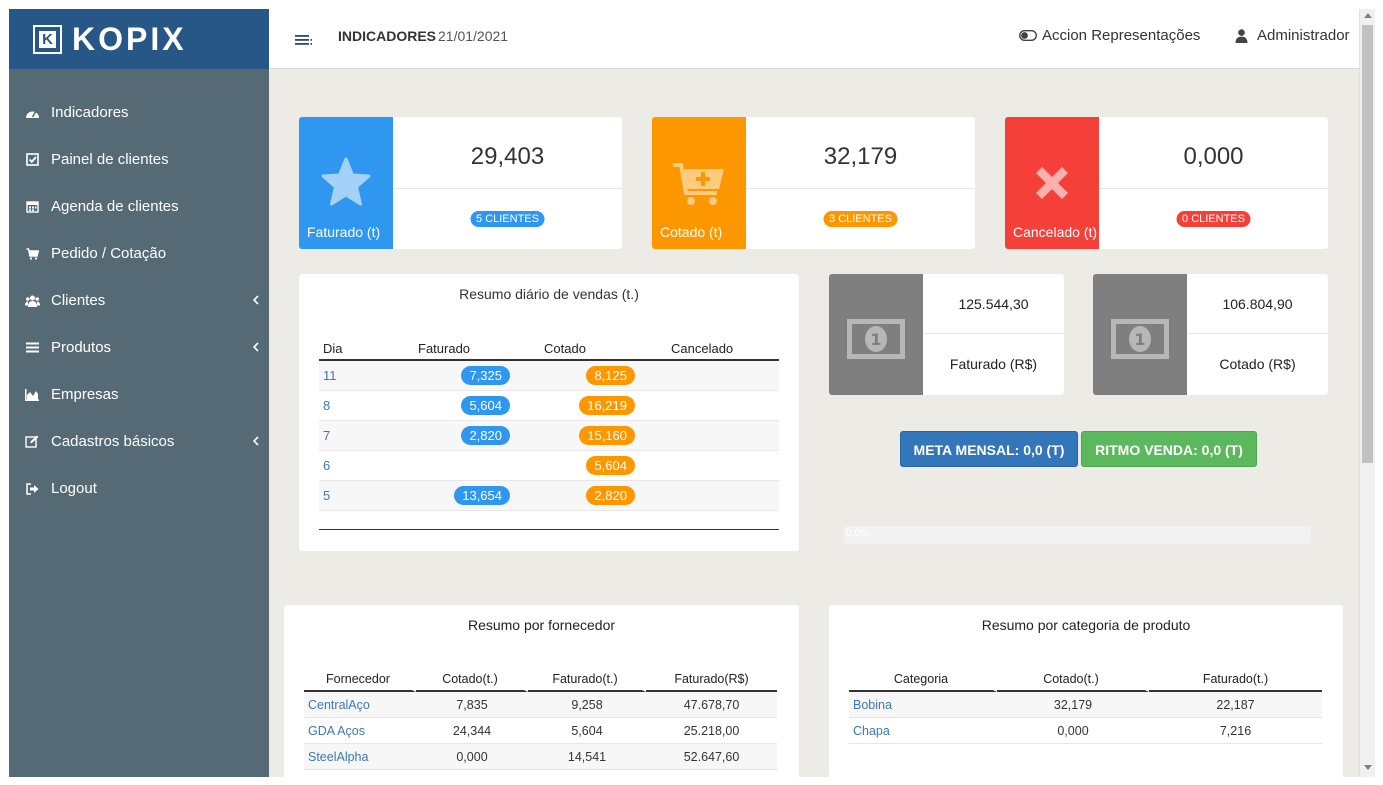 This screenshot has width=1383, height=785. I want to click on user-menu: Administrador, so click(1292, 35).